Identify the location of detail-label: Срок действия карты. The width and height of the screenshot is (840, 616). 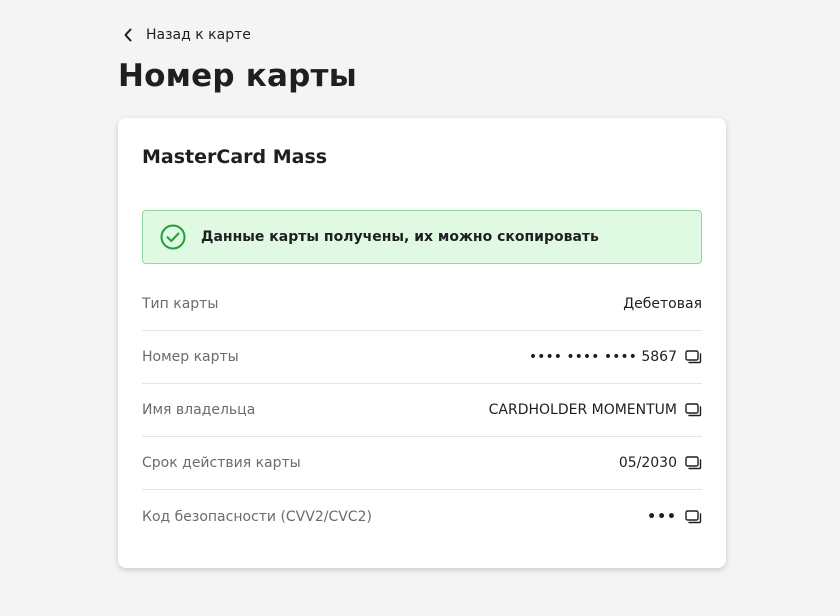
(221, 463).